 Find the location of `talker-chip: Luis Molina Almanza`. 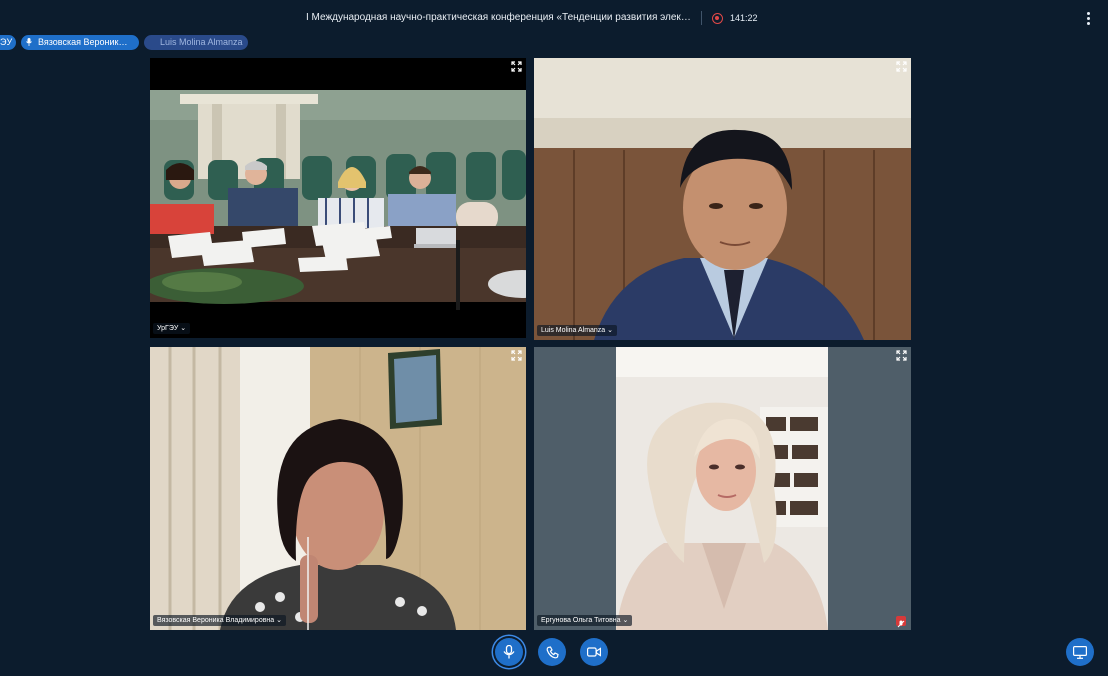

talker-chip: Luis Molina Almanza is located at coordinates (196, 42).